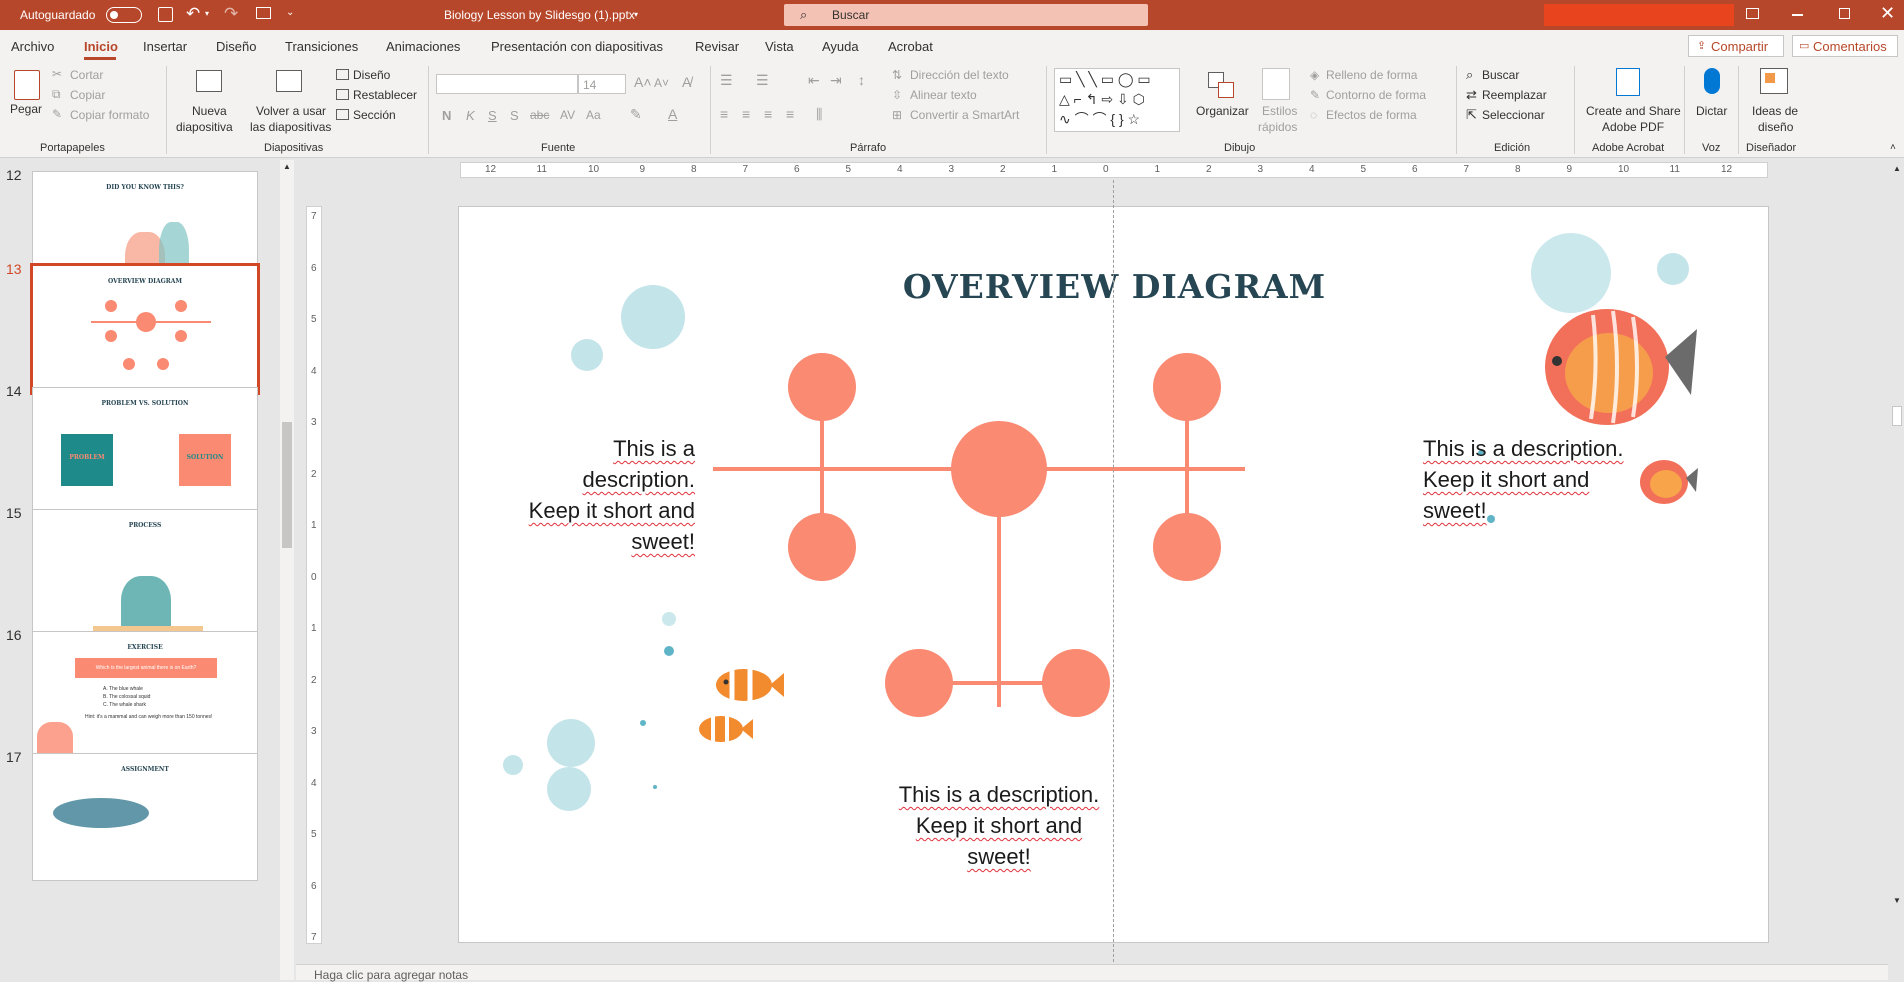 The height and width of the screenshot is (982, 1904). Describe the element at coordinates (1371, 75) in the screenshot. I see `shape-fill-button: Relleno de forma` at that location.